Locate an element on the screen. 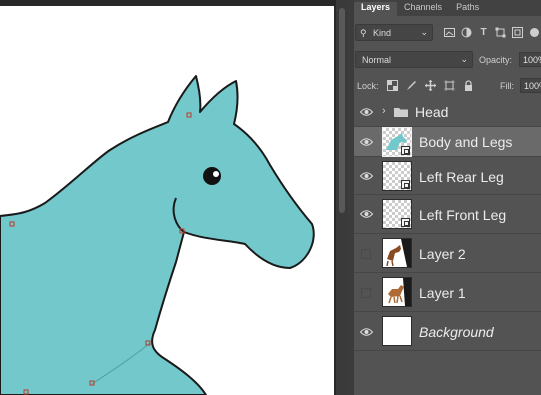 Image resolution: width=541 pixels, height=395 pixels. adjustment-filter-icon is located at coordinates (466, 32).